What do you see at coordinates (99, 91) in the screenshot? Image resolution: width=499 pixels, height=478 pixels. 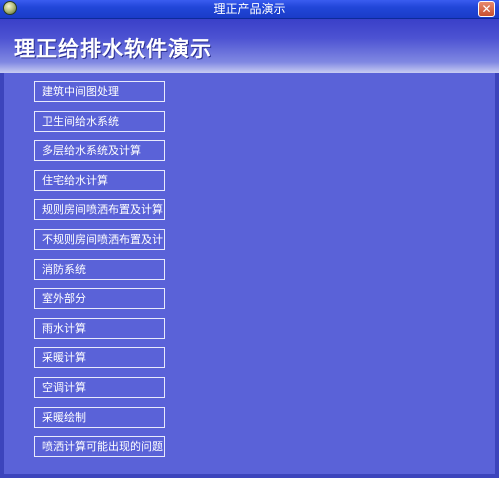 I see `menu-item-building-intermediate: 建筑中间图处理` at bounding box center [99, 91].